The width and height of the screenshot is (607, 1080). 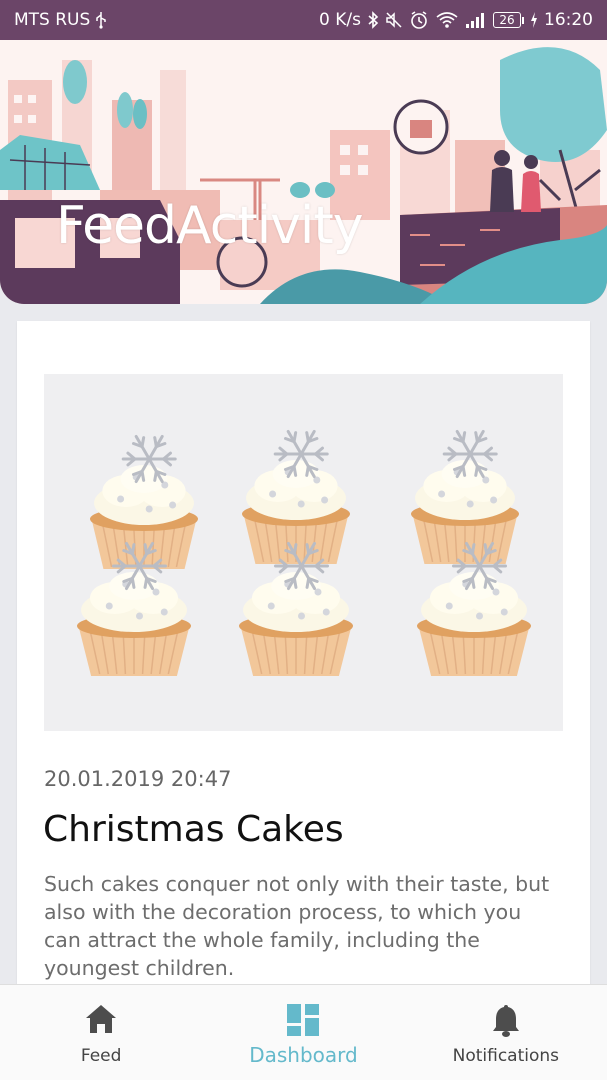 I want to click on home-icon, so click(x=101, y=1021).